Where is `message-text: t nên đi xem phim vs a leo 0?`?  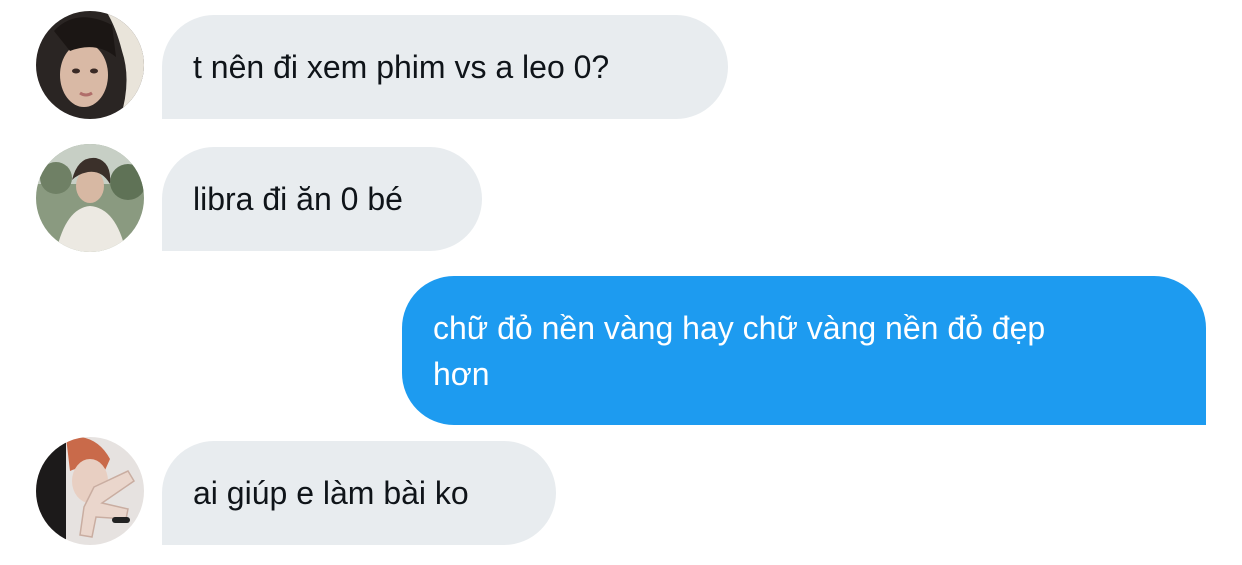
message-text: t nên đi xem phim vs a leo 0? is located at coordinates (401, 67).